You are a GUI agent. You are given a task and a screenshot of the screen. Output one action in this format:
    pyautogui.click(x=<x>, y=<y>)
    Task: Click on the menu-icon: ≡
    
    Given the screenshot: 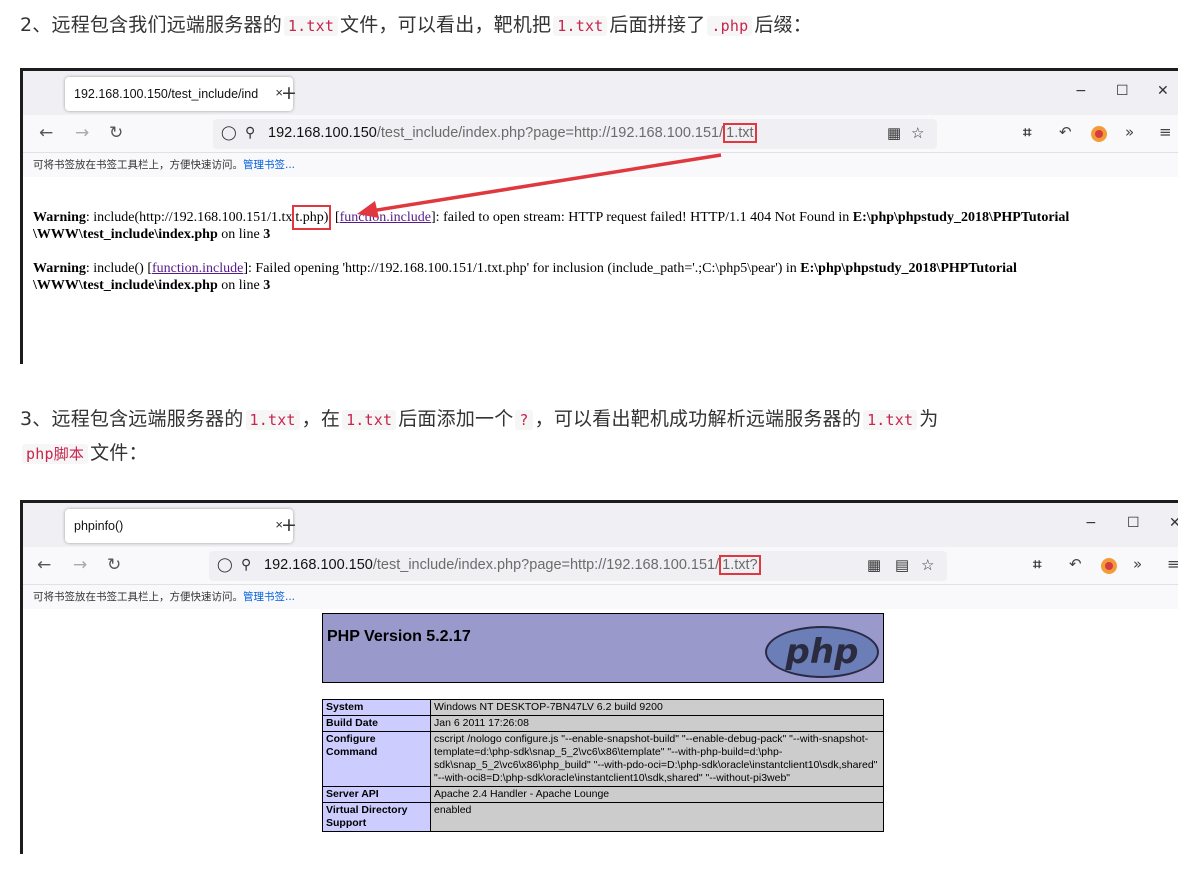 What is the action you would take?
    pyautogui.click(x=1172, y=564)
    